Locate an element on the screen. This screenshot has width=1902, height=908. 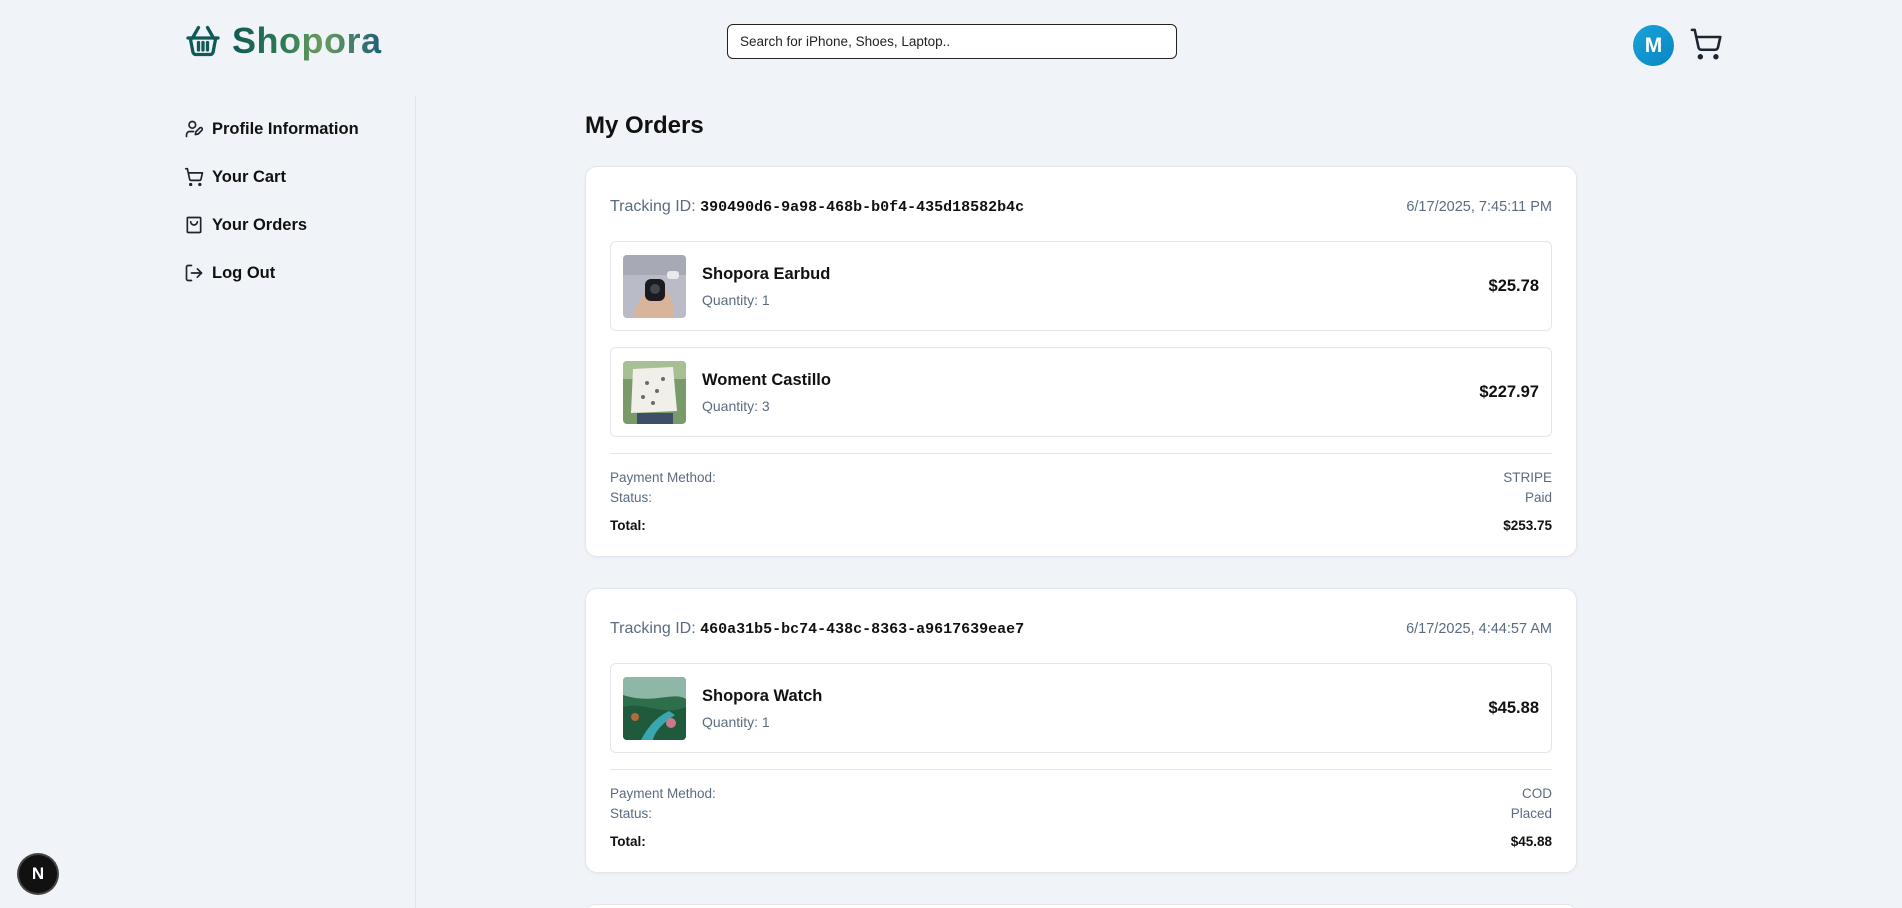
status-row: Status: Paid is located at coordinates (1081, 498).